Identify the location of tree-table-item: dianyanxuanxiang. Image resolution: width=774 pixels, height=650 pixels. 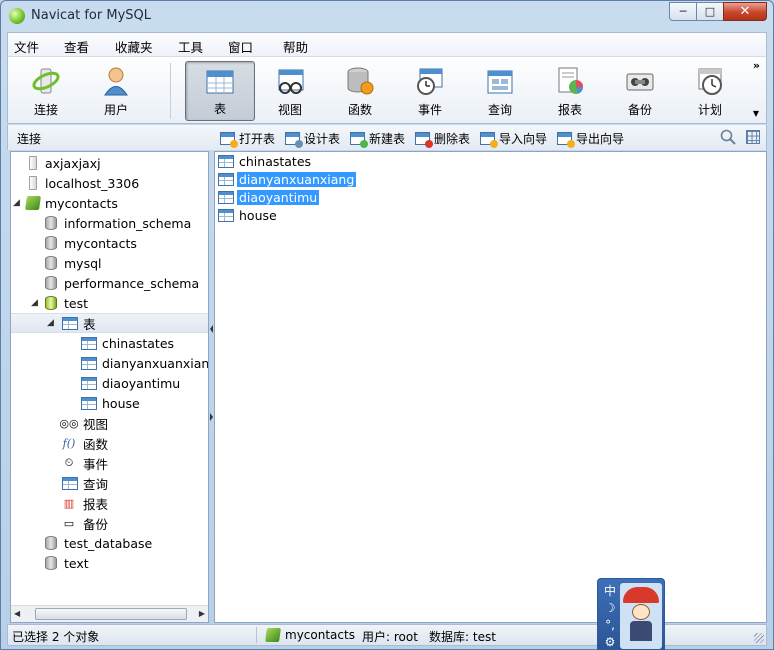
(110, 363).